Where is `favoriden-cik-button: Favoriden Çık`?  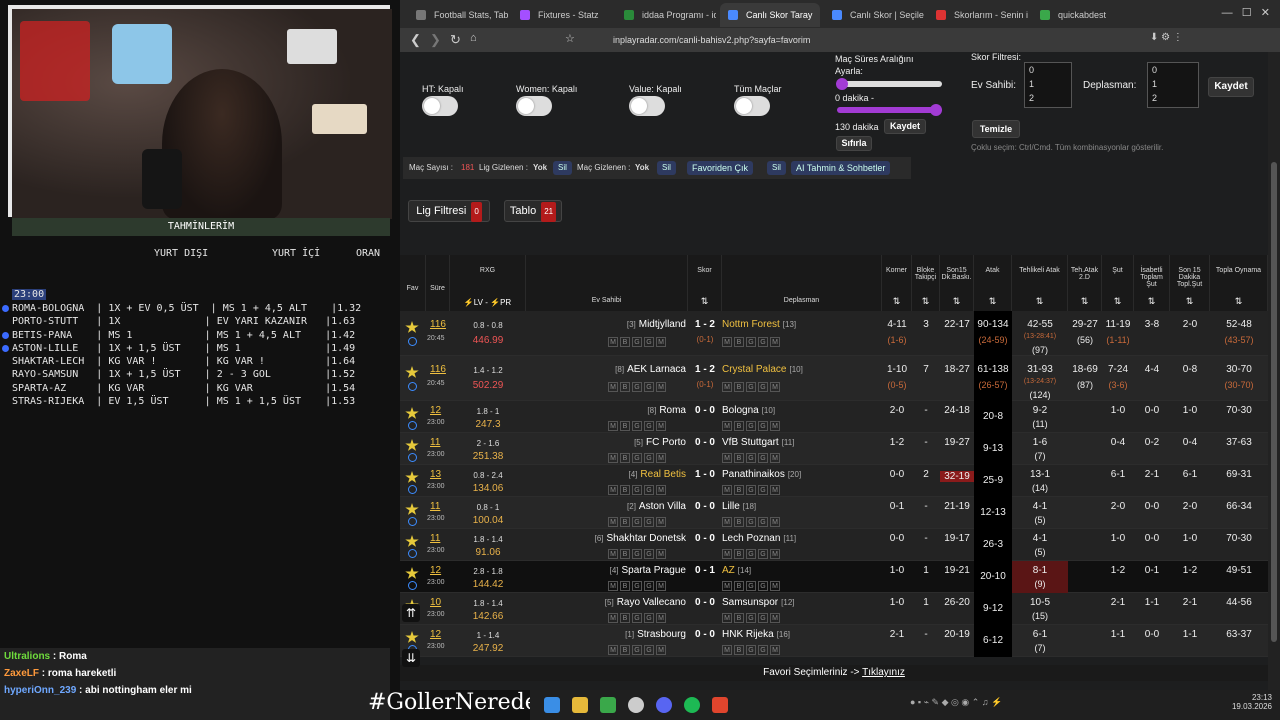
favoriden-cik-button: Favoriden Çık is located at coordinates (720, 168).